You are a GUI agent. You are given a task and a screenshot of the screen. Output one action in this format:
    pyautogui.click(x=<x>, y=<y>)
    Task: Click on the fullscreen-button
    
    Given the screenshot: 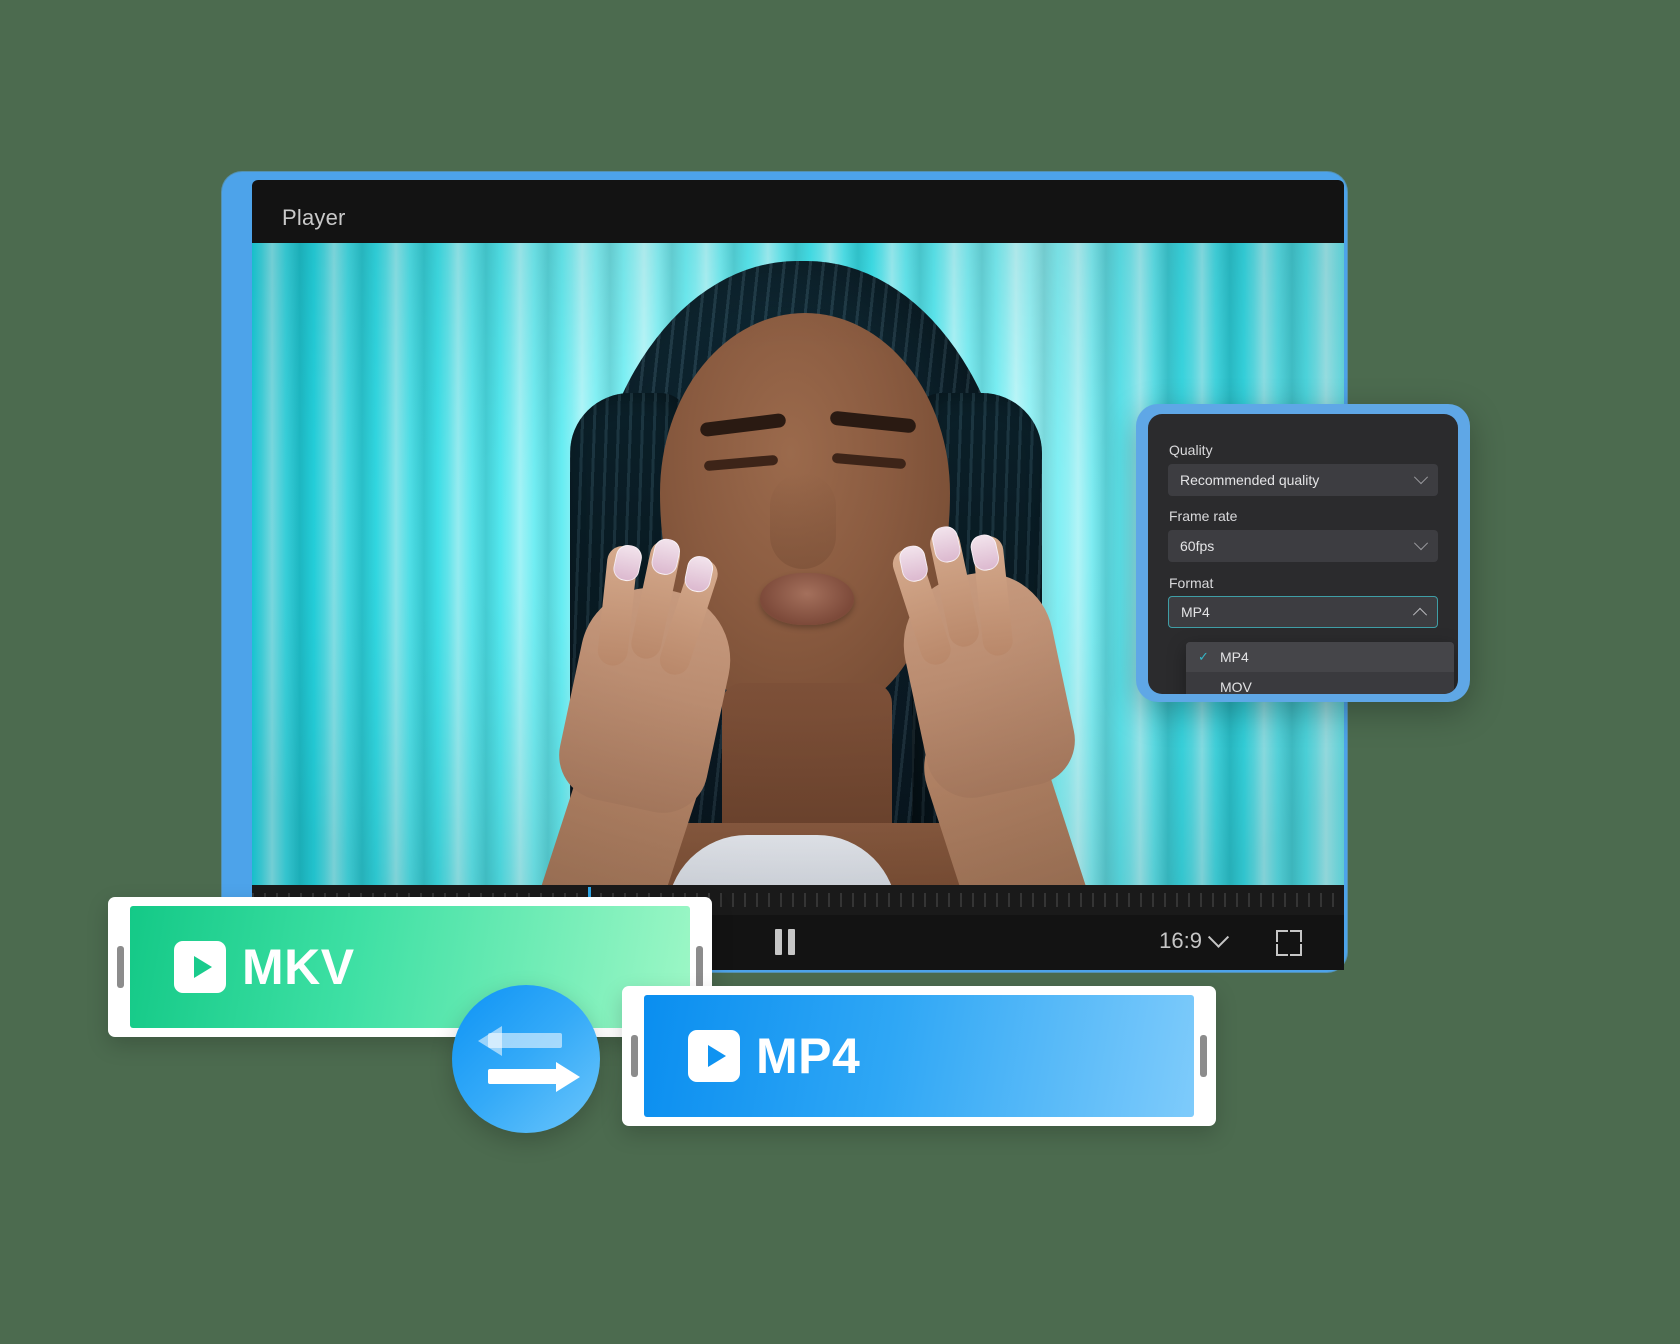 What is the action you would take?
    pyautogui.click(x=1289, y=943)
    